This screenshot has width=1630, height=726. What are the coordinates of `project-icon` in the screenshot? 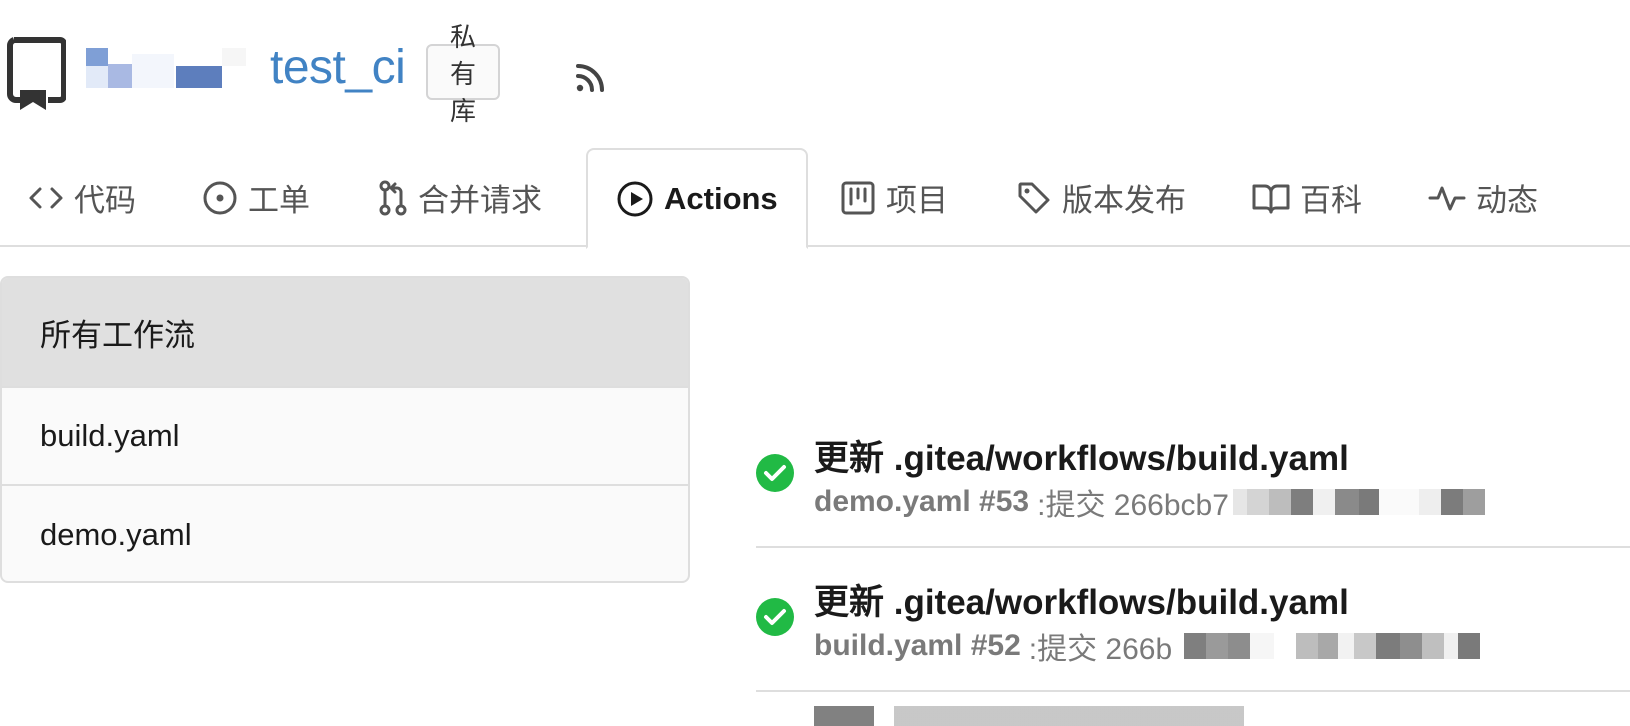 It's located at (858, 197).